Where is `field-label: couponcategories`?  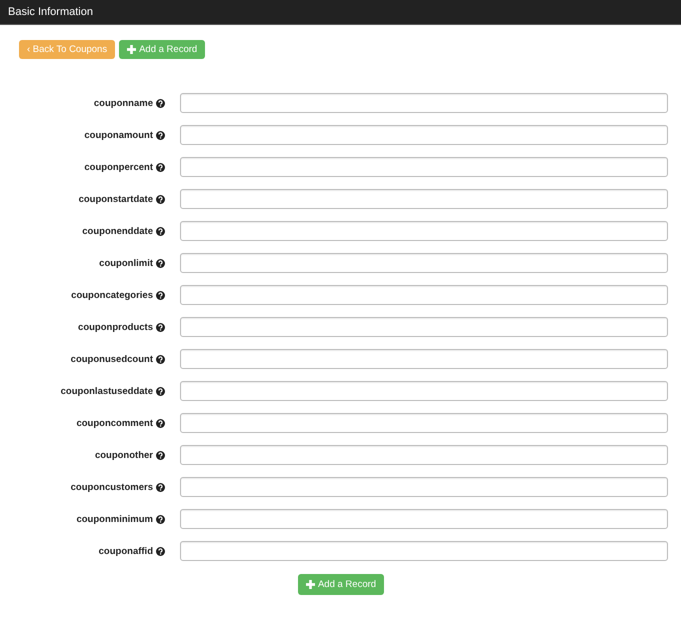 field-label: couponcategories is located at coordinates (112, 295).